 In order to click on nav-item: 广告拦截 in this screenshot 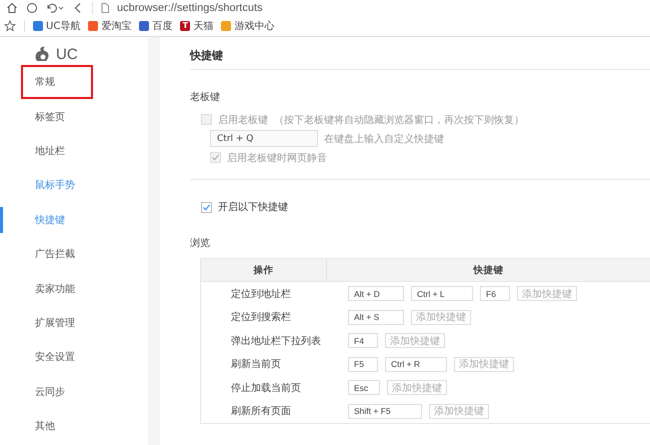, I will do `click(74, 254)`.